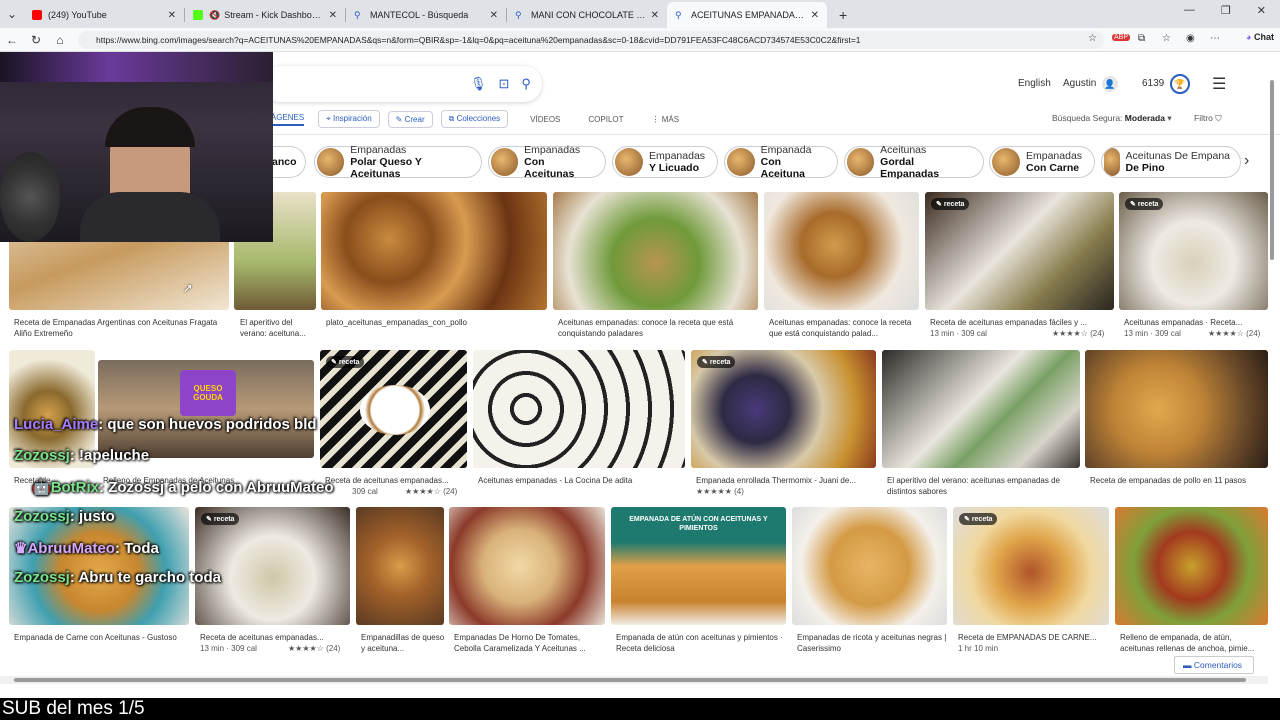  I want to click on related-chip: Empanadas Y Licuado, so click(665, 162).